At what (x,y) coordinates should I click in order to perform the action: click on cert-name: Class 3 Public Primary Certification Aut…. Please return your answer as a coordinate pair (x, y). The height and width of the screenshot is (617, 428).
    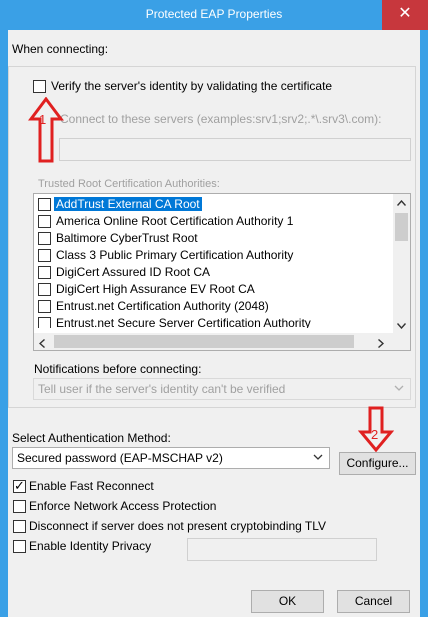
    Looking at the image, I should click on (175, 255).